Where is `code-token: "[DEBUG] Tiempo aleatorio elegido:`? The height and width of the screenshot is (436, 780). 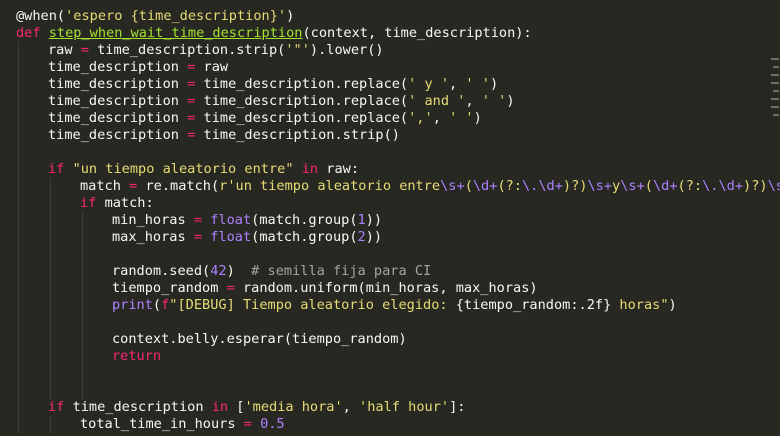
code-token: "[DEBUG] Tiempo aleatorio elegido: is located at coordinates (312, 305).